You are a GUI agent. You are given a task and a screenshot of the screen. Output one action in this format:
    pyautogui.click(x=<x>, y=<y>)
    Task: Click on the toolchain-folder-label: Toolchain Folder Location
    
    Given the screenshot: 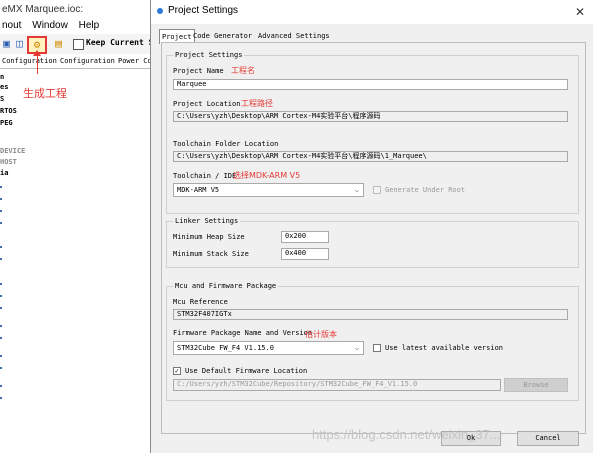 What is the action you would take?
    pyautogui.click(x=226, y=144)
    